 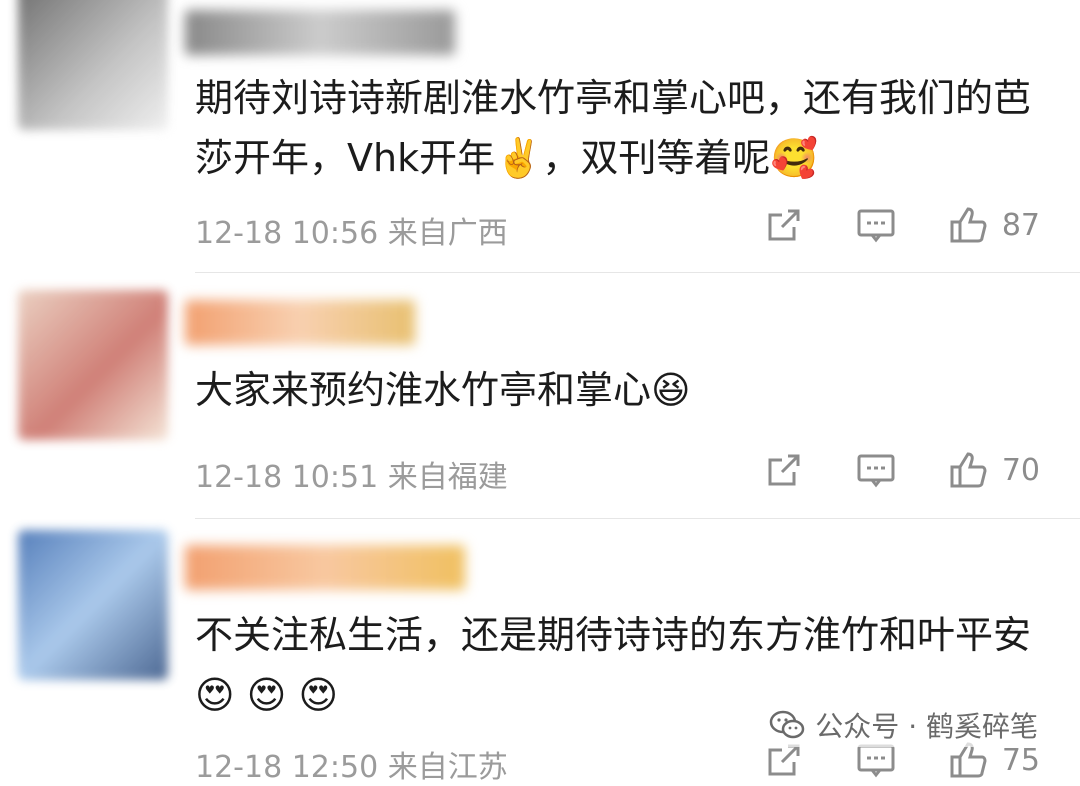 What do you see at coordinates (287, 233) in the screenshot?
I see `comment-time: 12-18 10:56` at bounding box center [287, 233].